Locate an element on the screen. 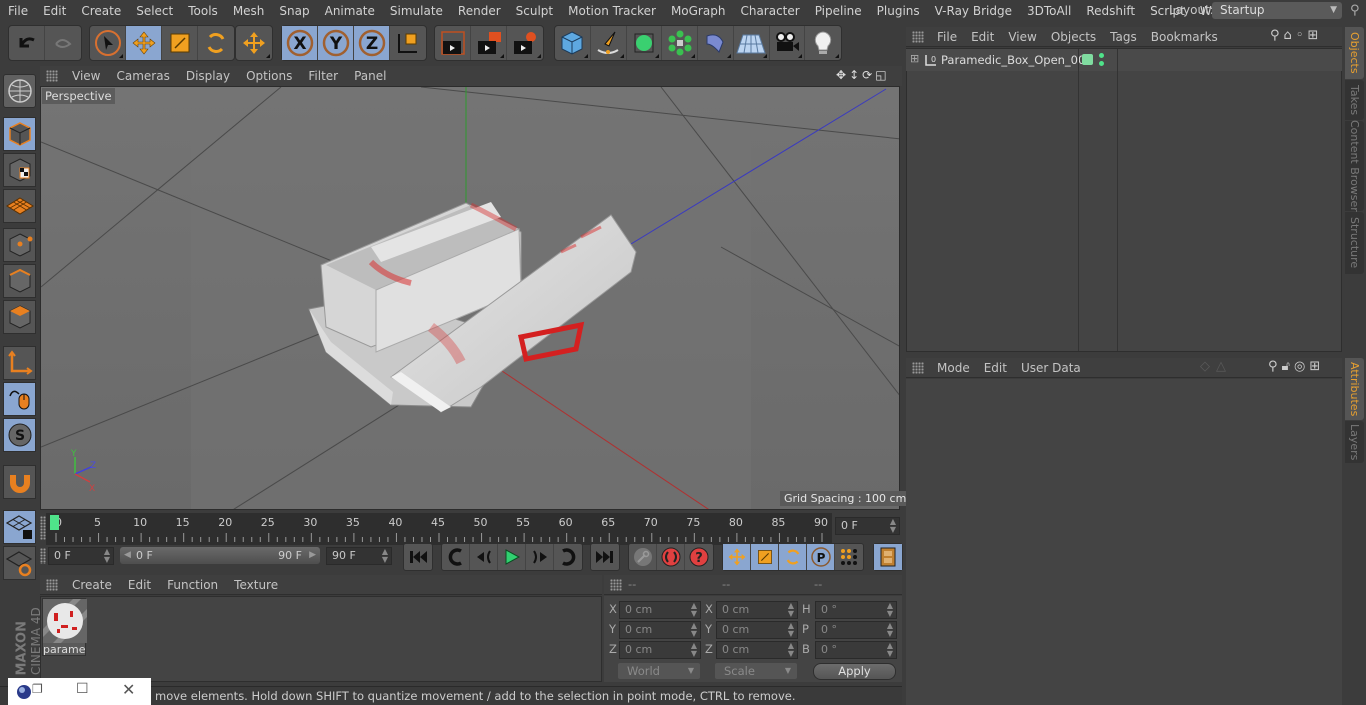 This screenshot has width=1366, height=705. object-menu-tags: Tags is located at coordinates (1123, 37).